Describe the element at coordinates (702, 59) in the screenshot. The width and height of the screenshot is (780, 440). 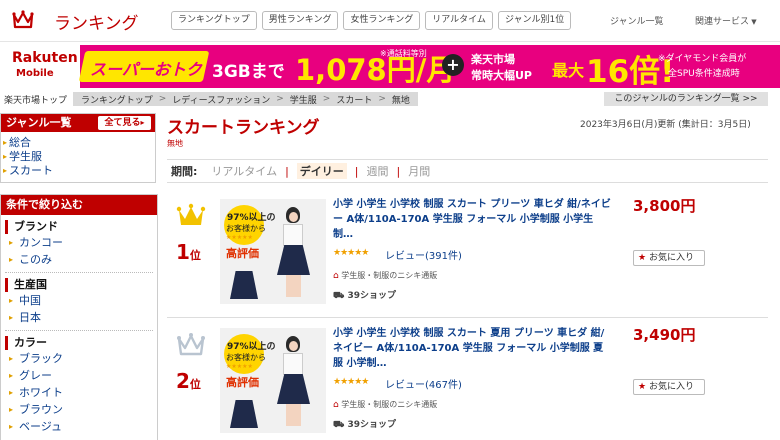
I see `banner-note-1: ※ダイヤモンド会員が` at that location.